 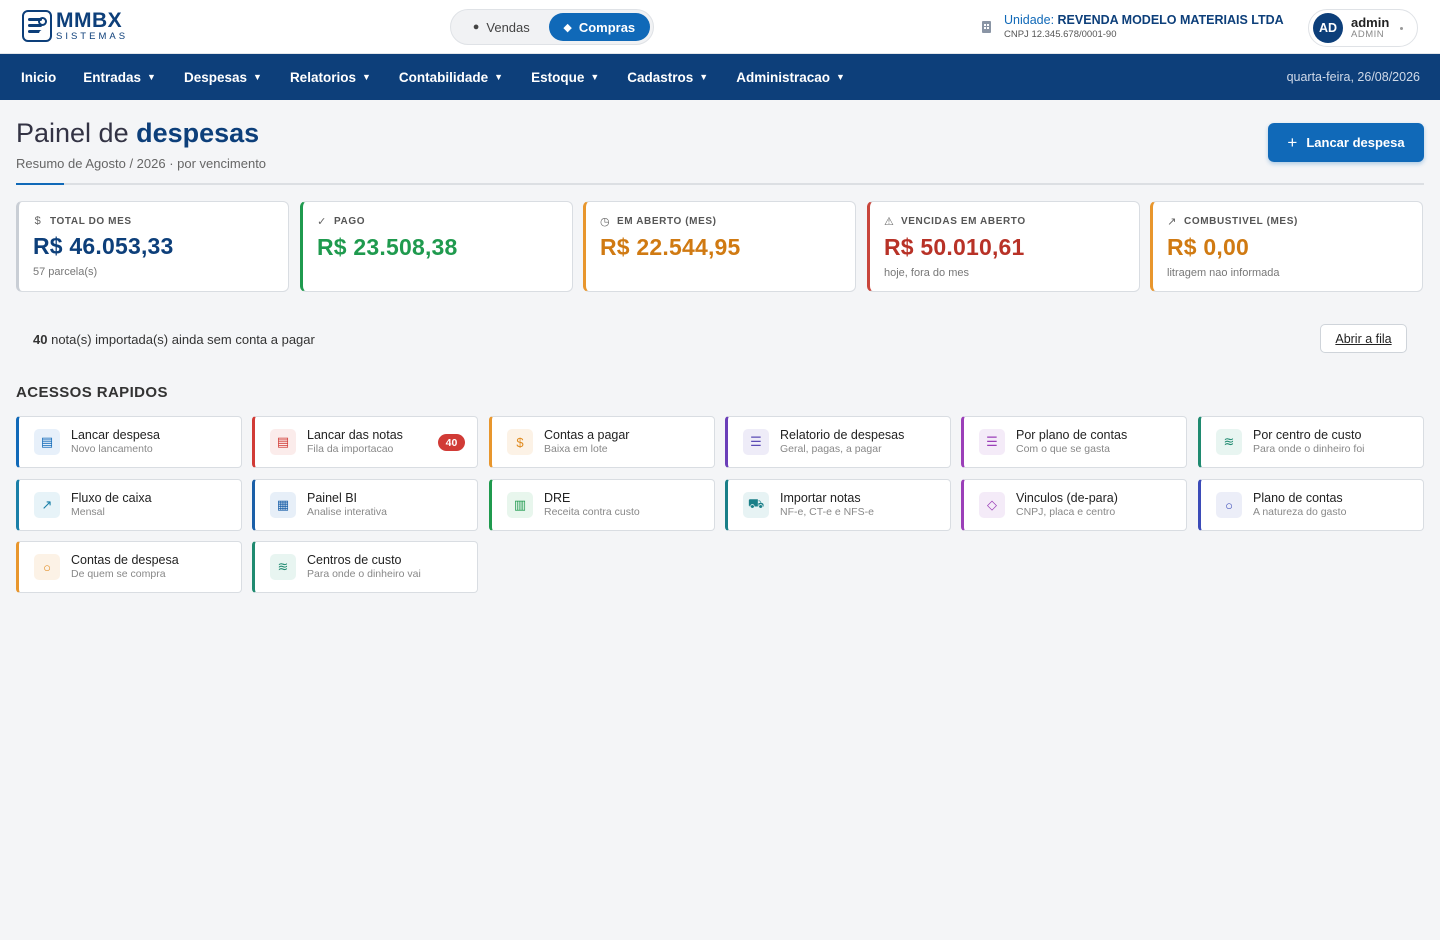 I want to click on brand-logo: MMBX SISTEMAS, so click(x=75, y=26).